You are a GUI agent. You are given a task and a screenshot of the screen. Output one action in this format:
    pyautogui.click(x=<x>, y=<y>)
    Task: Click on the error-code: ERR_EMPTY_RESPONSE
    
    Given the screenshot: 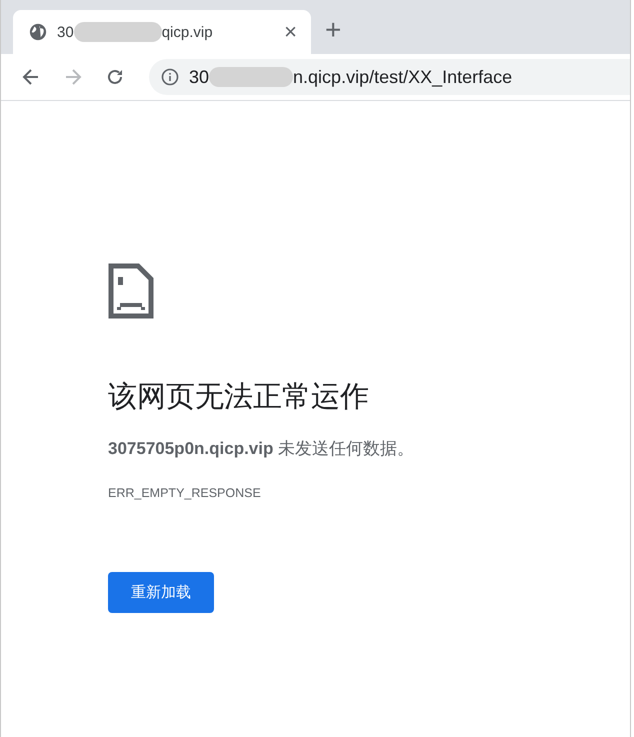 What is the action you would take?
    pyautogui.click(x=184, y=493)
    